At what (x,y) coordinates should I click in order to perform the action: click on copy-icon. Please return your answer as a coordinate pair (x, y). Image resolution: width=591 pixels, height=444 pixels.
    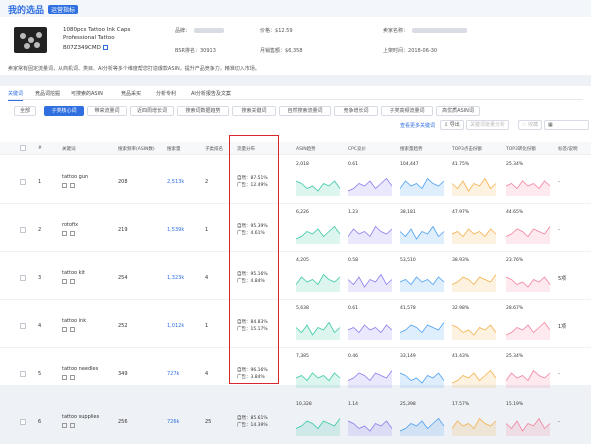
    Looking at the image, I should click on (105, 47).